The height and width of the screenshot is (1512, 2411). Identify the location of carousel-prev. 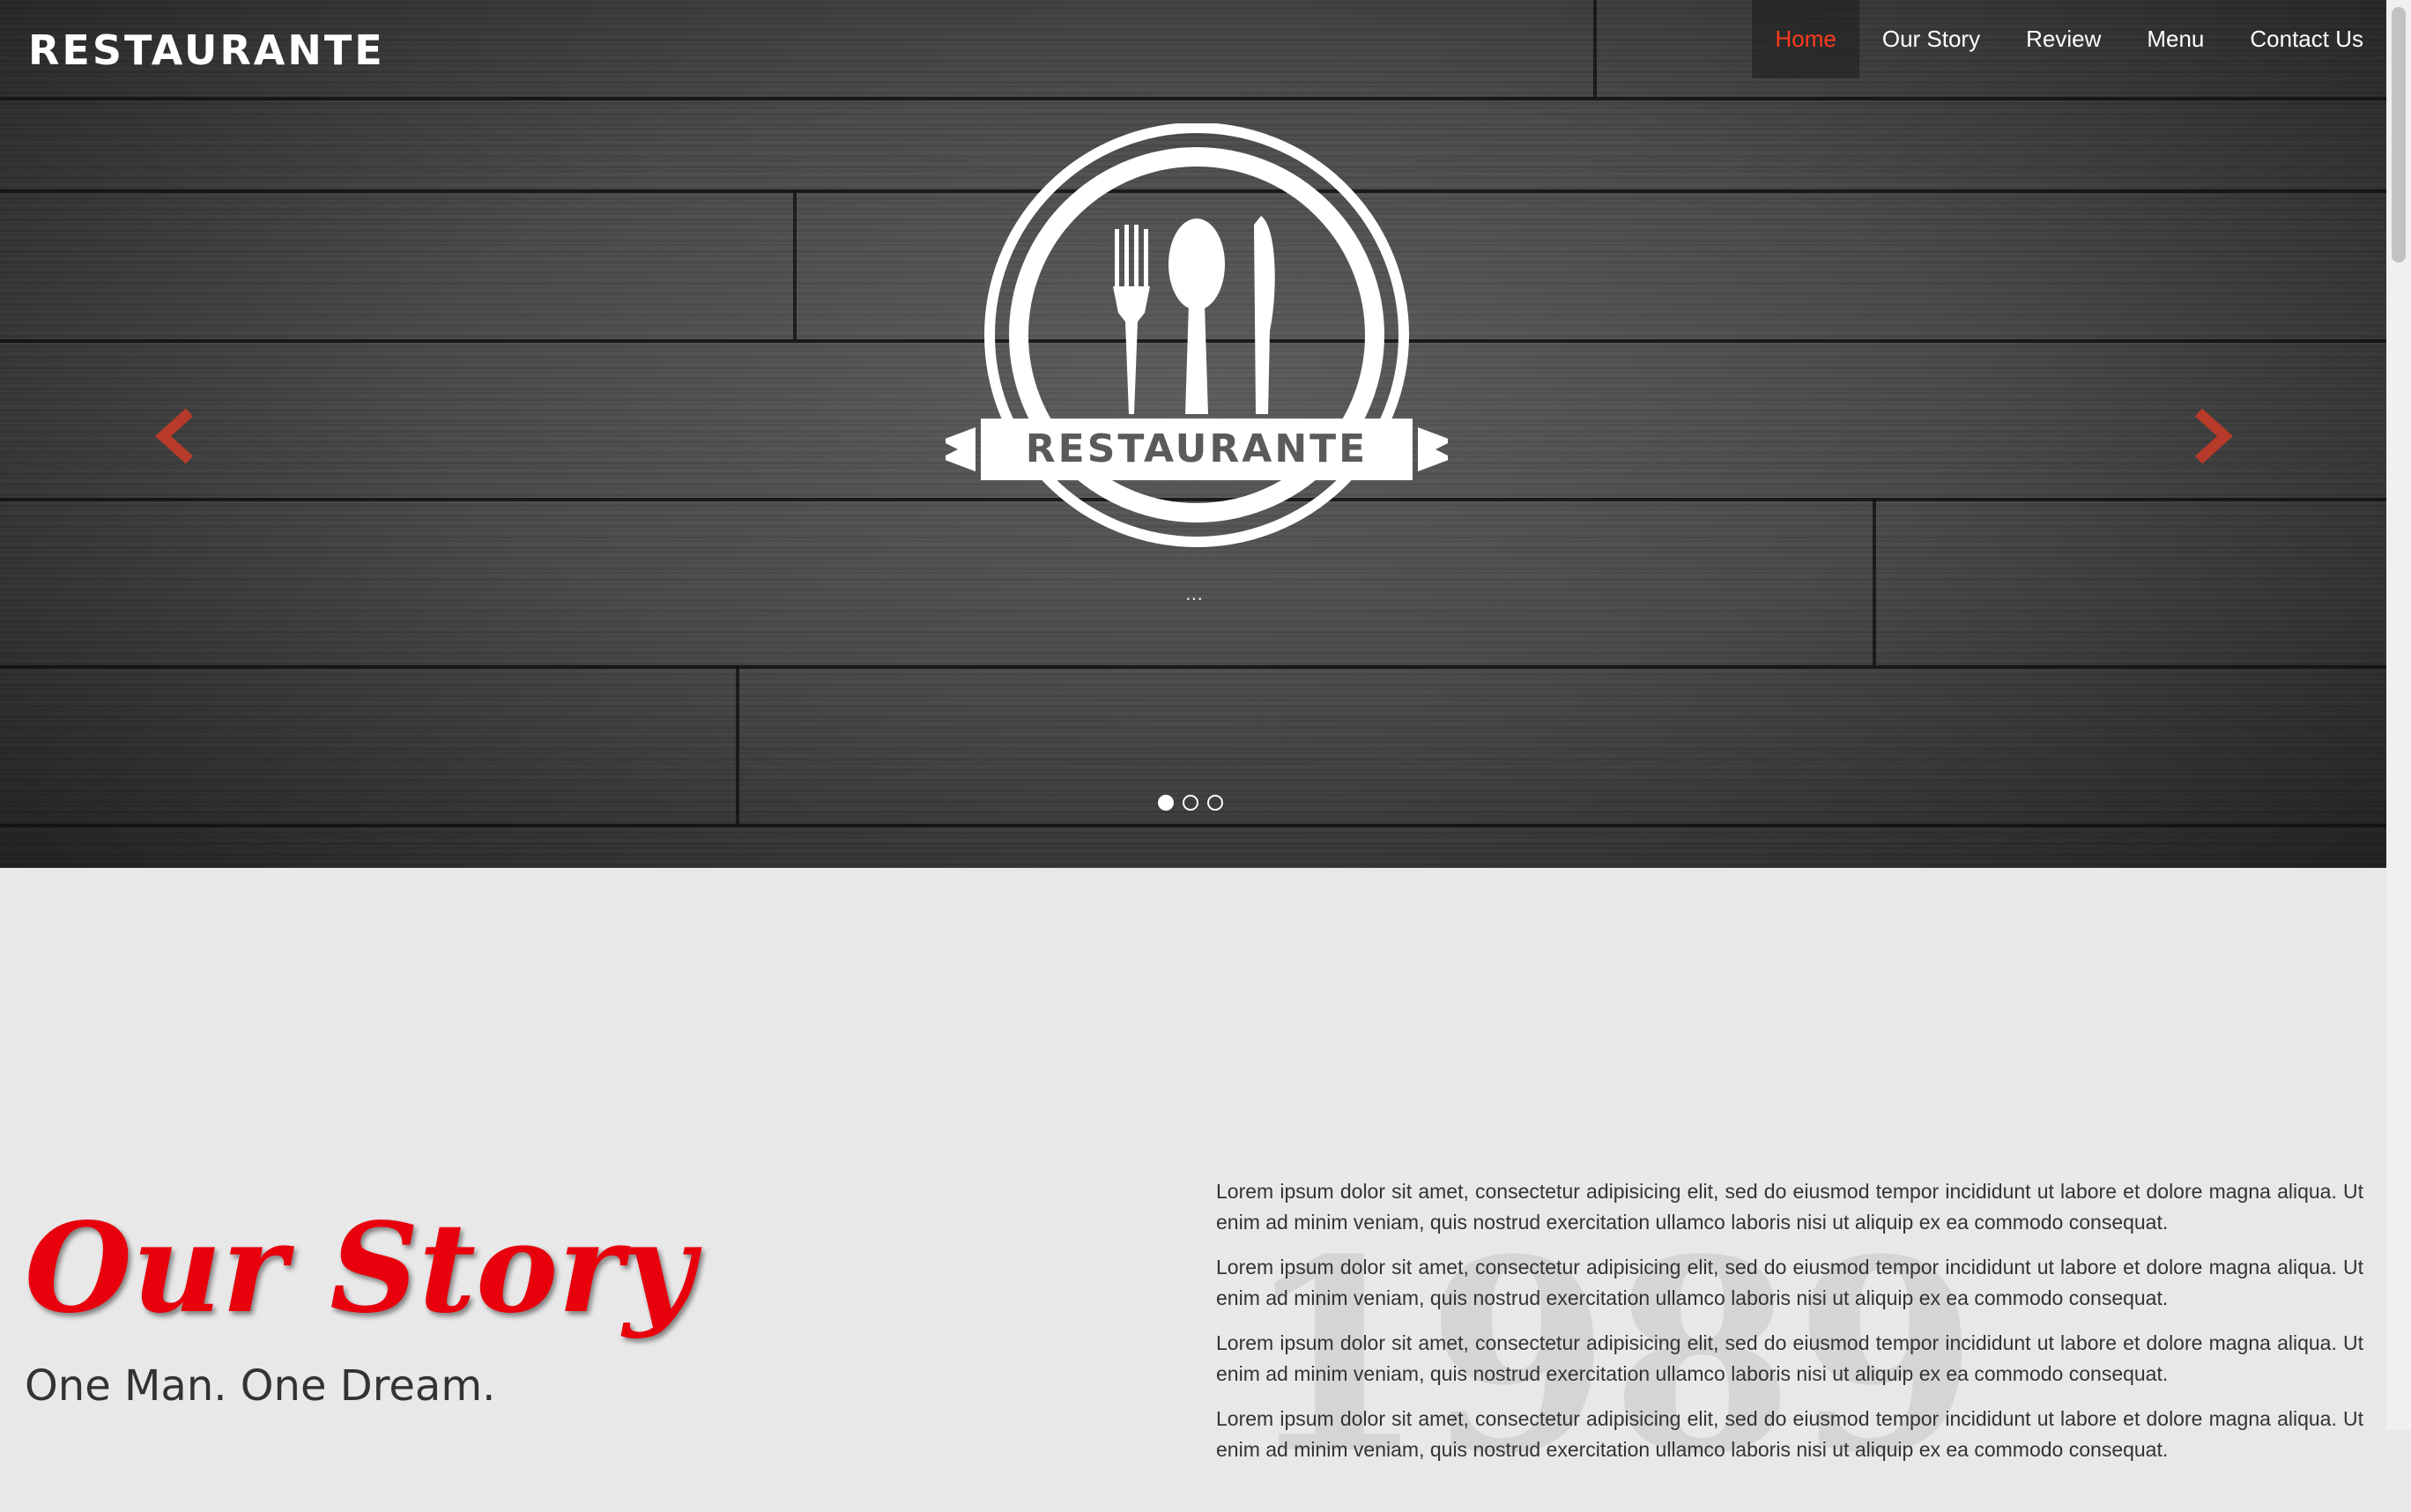
(176, 436).